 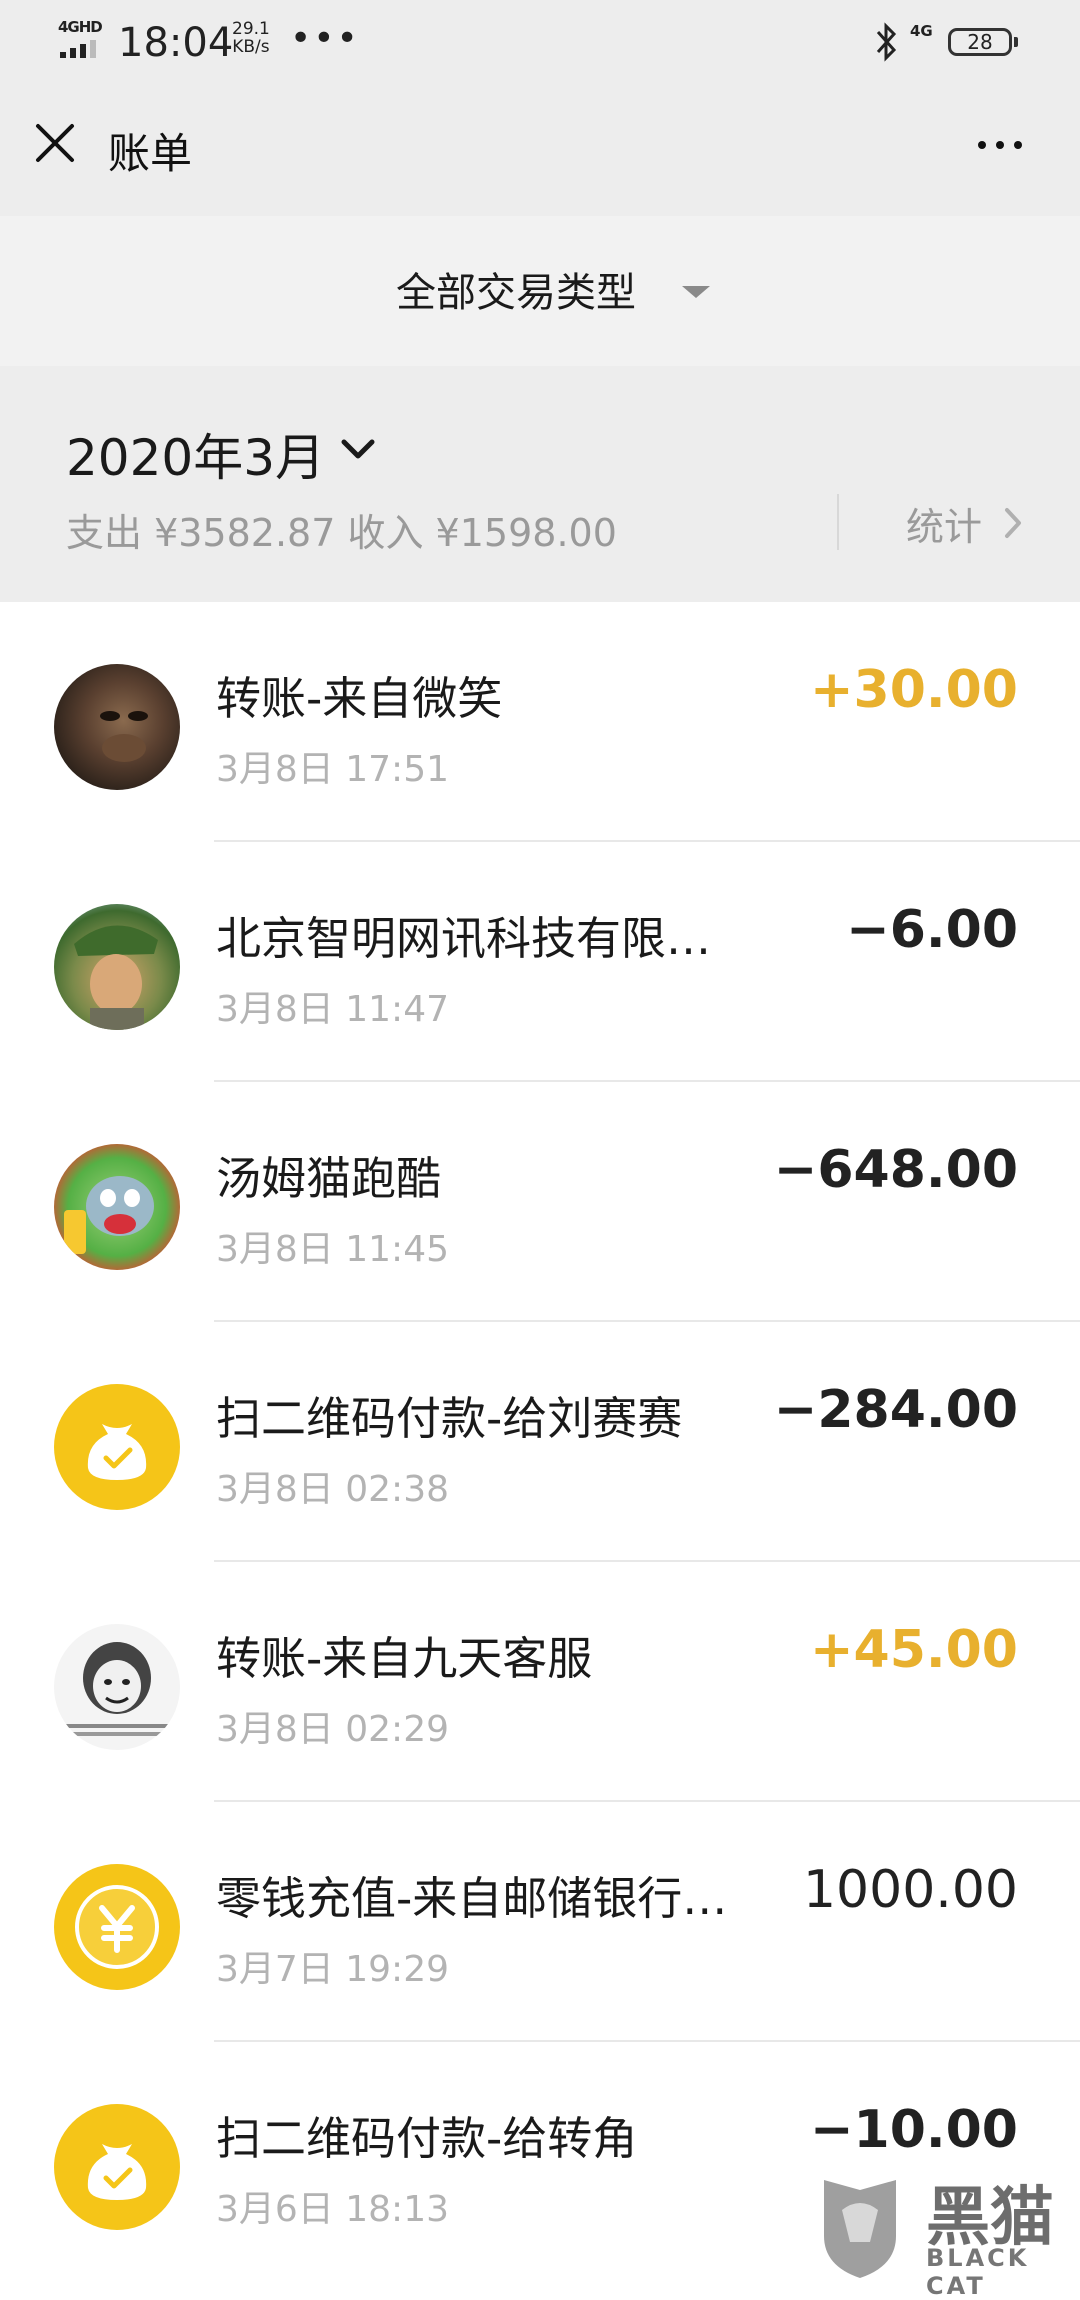 I want to click on transaction-amount: −648.00, so click(x=895, y=1170).